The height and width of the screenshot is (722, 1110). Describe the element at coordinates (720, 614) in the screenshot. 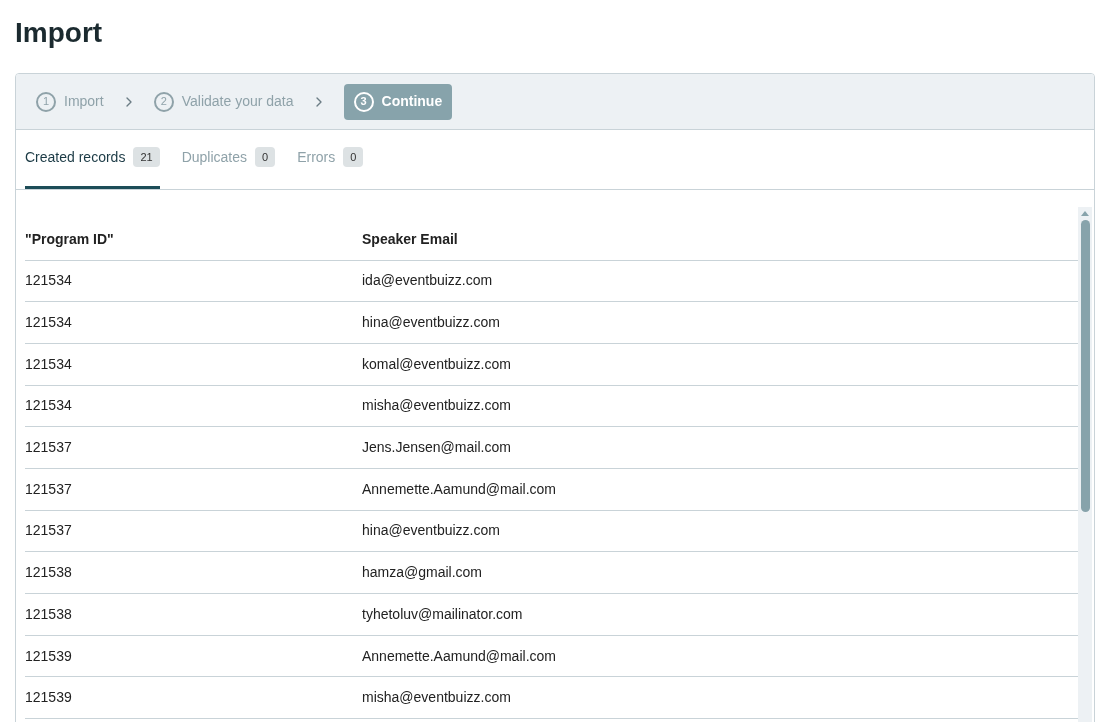

I see `table-cell: tyhetoluv@mailinator.com` at that location.